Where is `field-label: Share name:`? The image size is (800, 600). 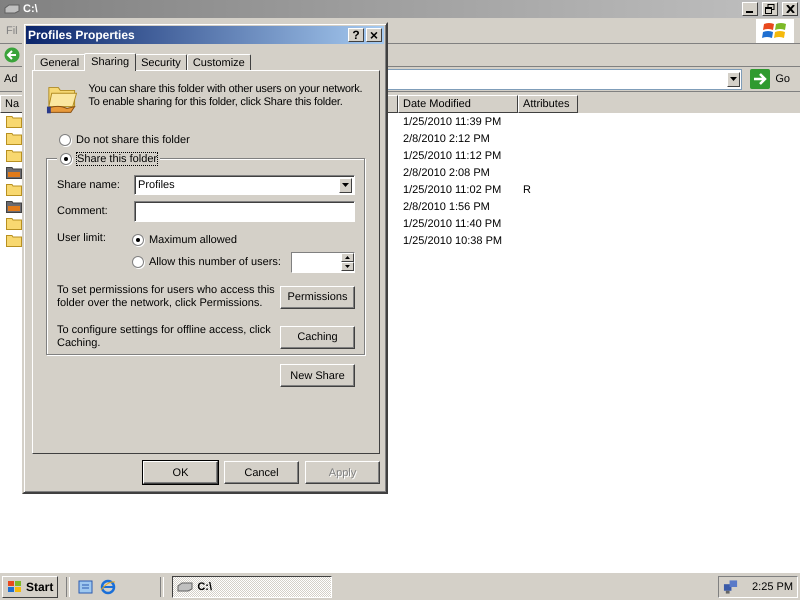
field-label: Share name: is located at coordinates (89, 185).